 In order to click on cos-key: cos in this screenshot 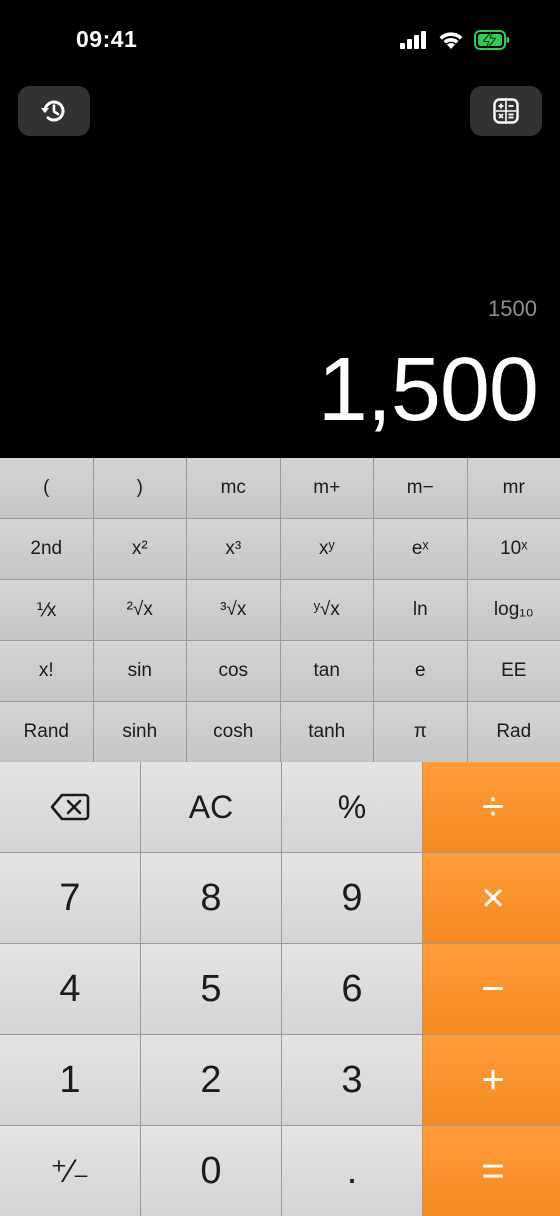, I will do `click(233, 671)`.